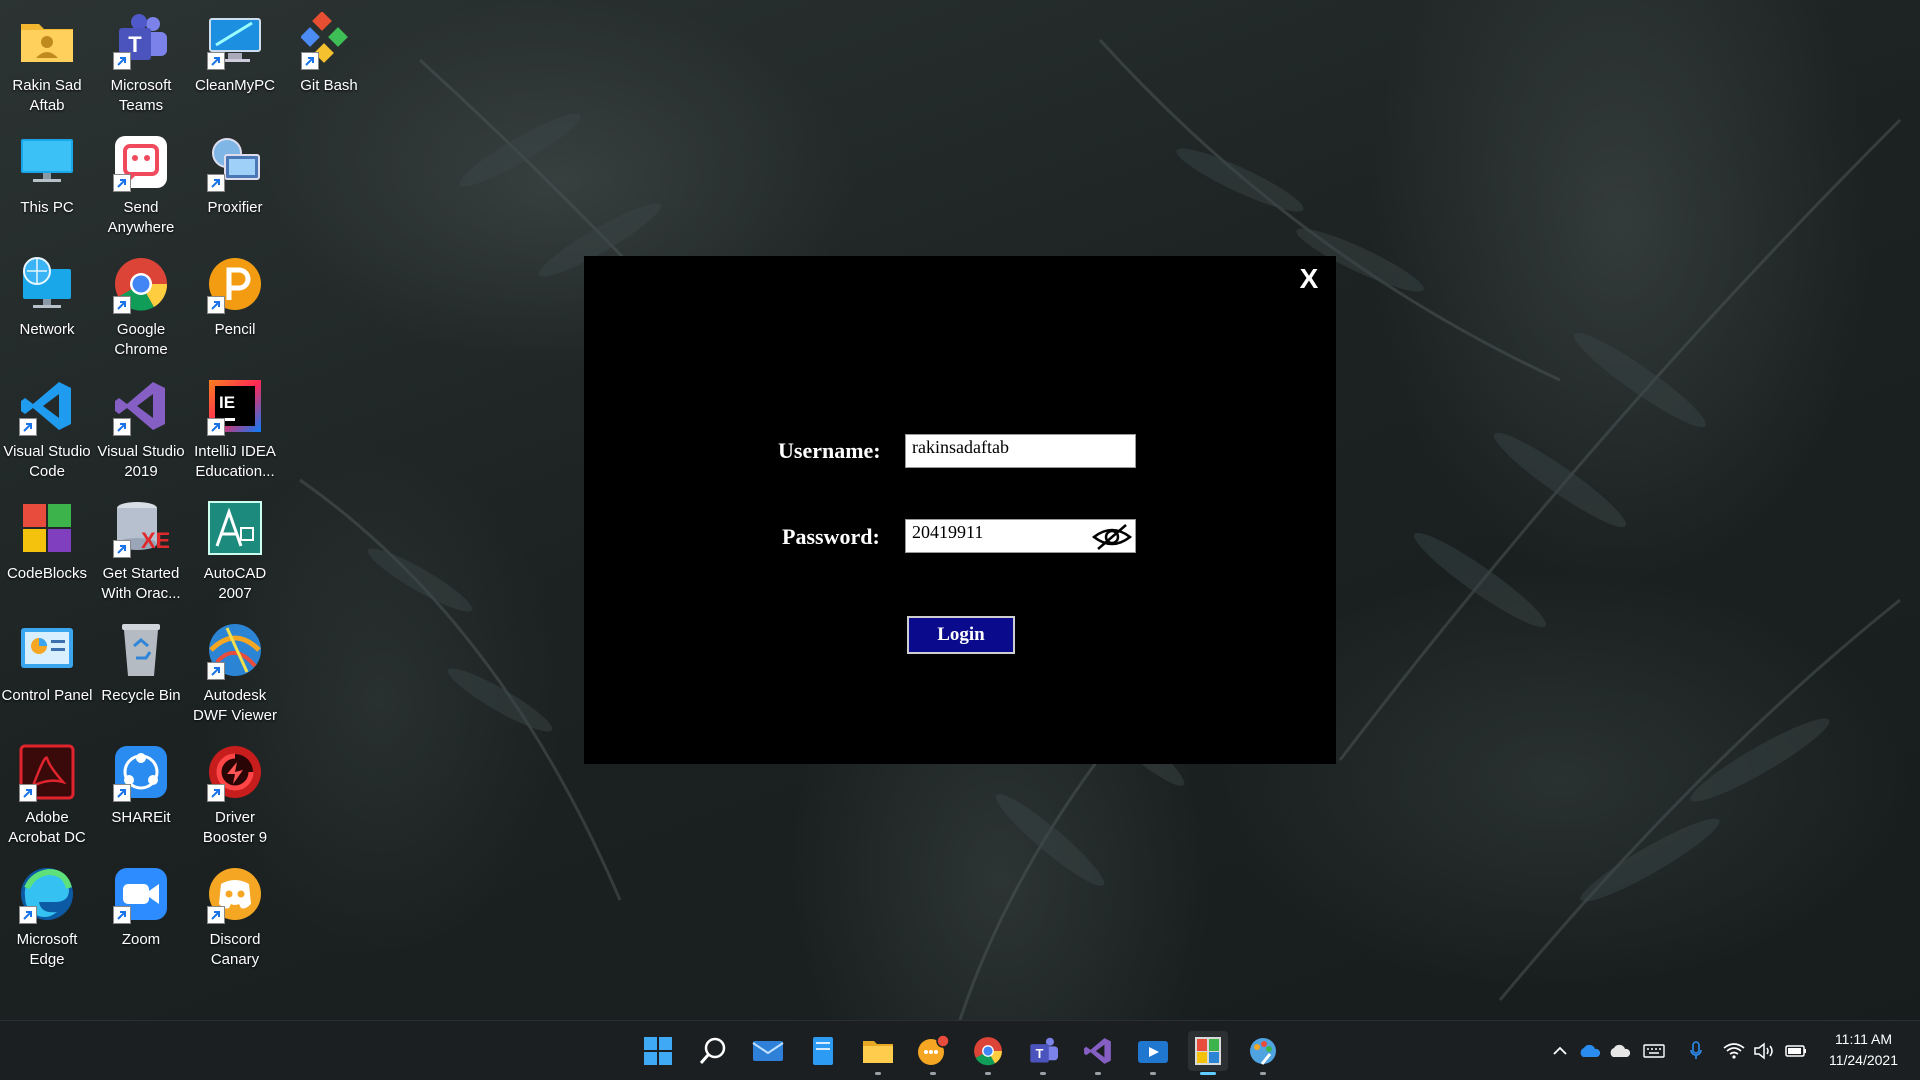  I want to click on desktop-icon-chrome: Google Chrome, so click(141, 303).